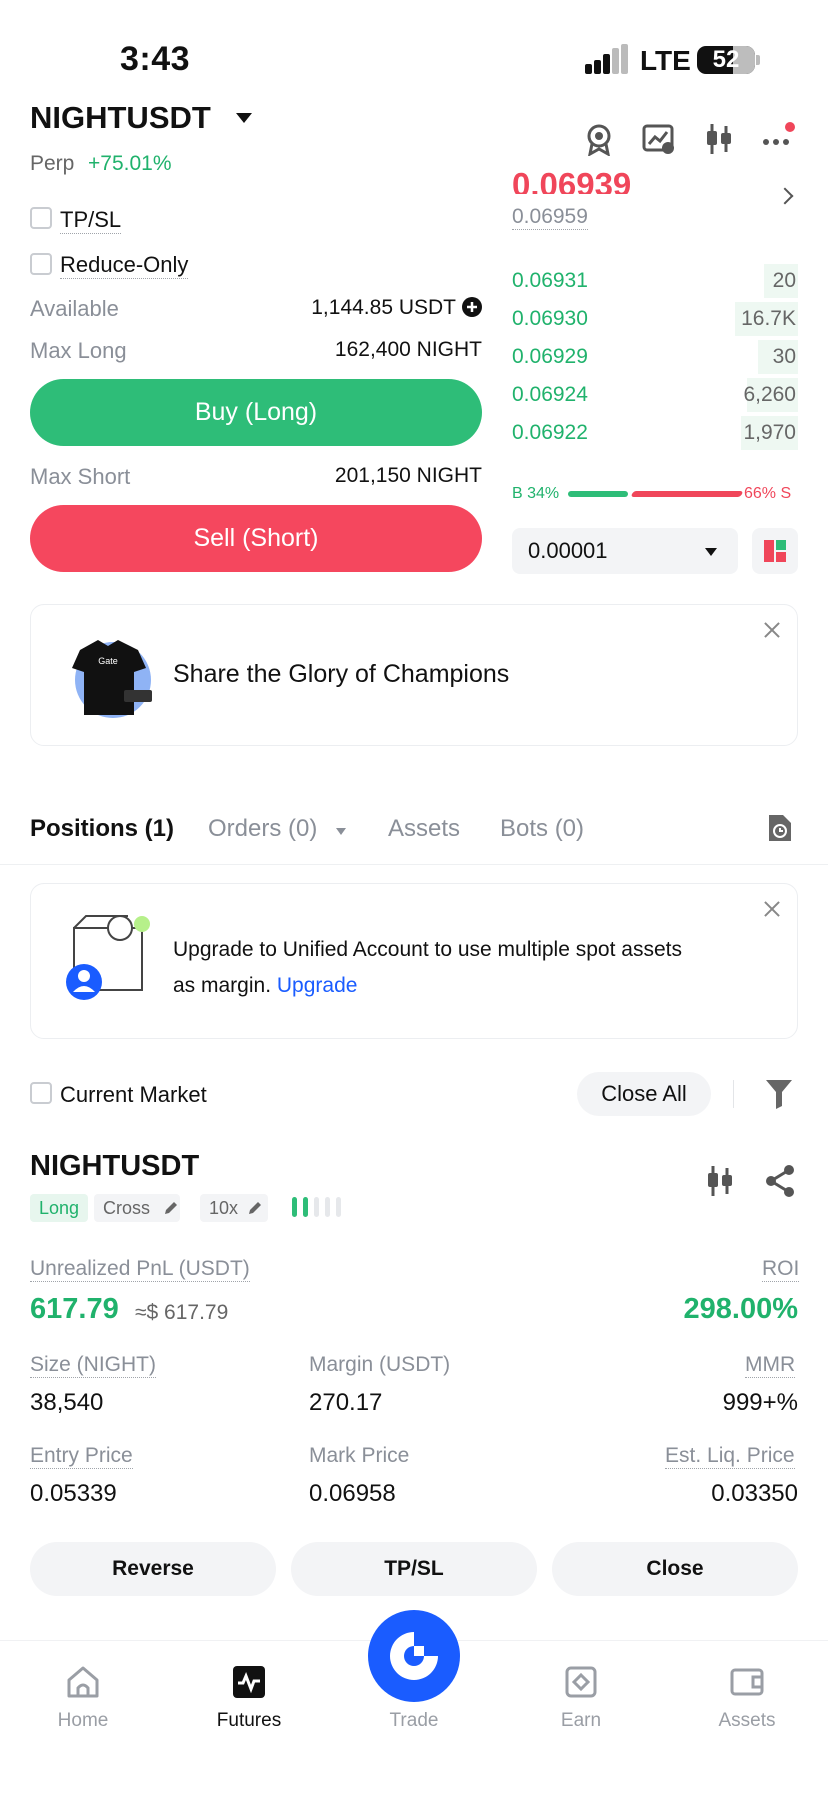  I want to click on roi-label: ROI, so click(781, 1269).